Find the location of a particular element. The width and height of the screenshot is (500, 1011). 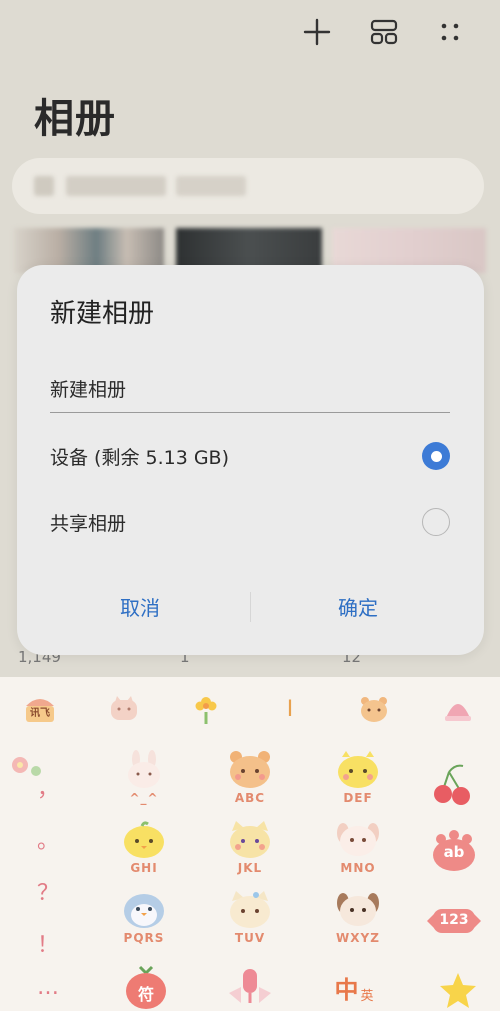

ime-logo-text: 讯飞 is located at coordinates (40, 713).